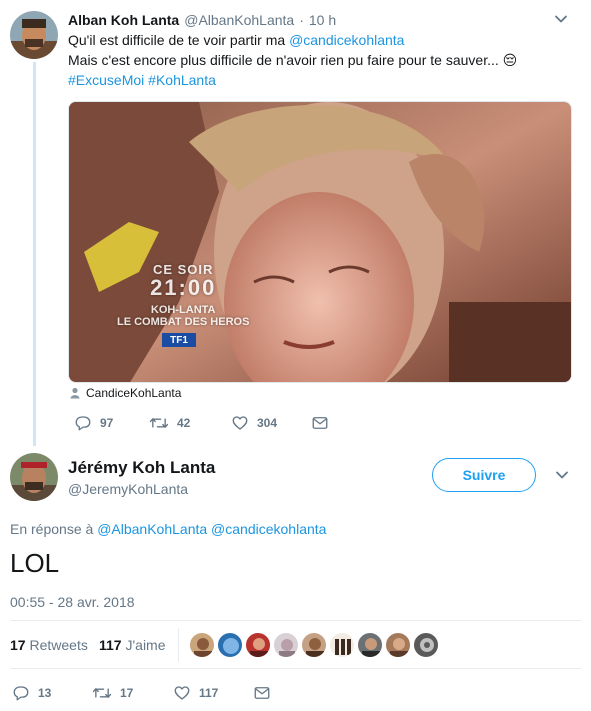  I want to click on jeremy-avatar-image, so click(34, 477).